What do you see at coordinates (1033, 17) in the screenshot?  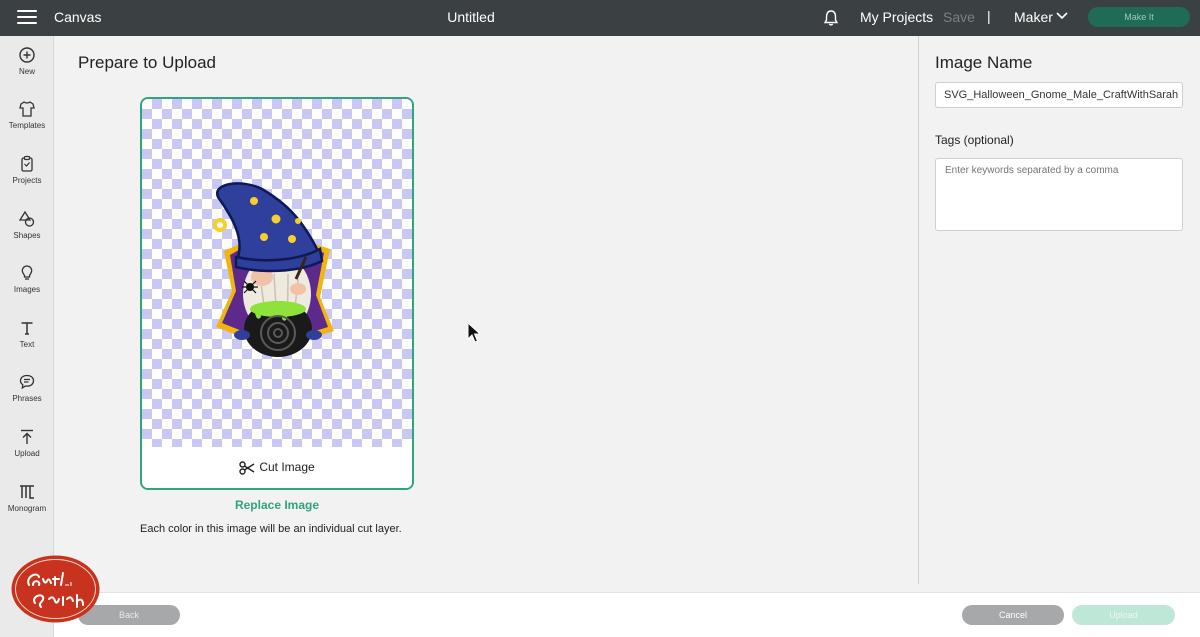 I see `machine-select: Maker` at bounding box center [1033, 17].